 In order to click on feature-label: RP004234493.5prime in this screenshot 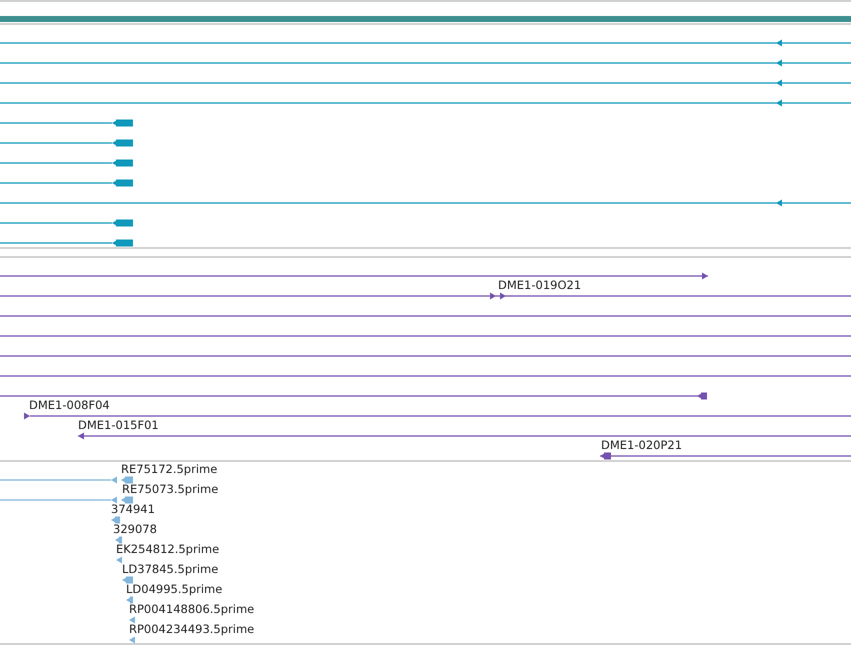, I will do `click(191, 629)`.